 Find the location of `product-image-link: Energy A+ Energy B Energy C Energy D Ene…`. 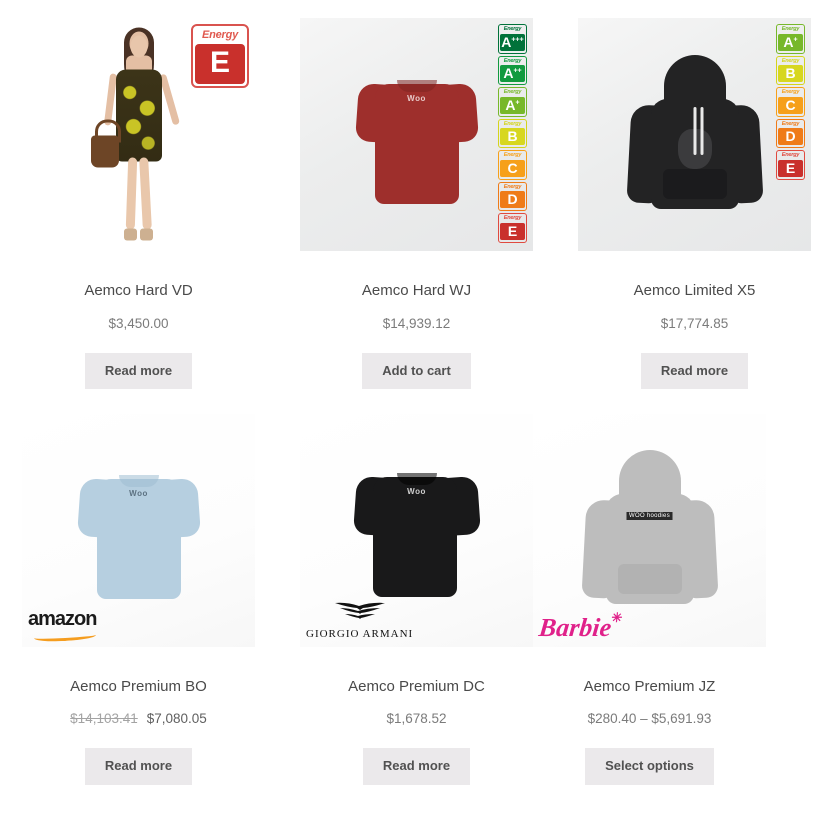

product-image-link: Energy A+ Energy B Energy C Energy D Ene… is located at coordinates (694, 134).